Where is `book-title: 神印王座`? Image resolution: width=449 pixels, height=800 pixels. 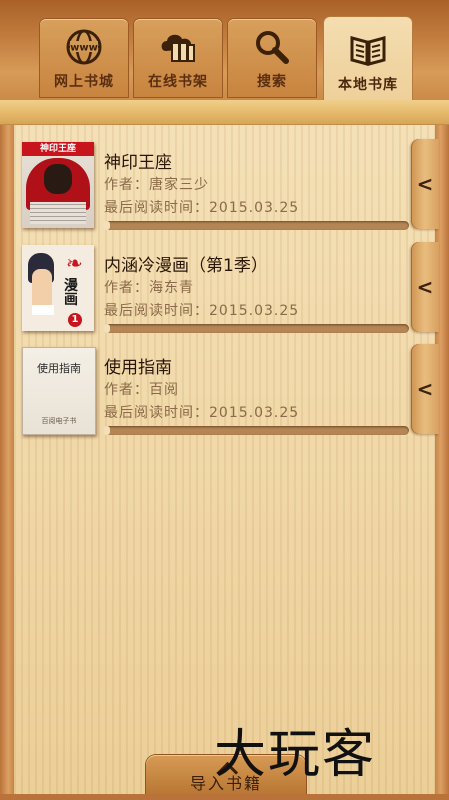 book-title: 神印王座 is located at coordinates (138, 163).